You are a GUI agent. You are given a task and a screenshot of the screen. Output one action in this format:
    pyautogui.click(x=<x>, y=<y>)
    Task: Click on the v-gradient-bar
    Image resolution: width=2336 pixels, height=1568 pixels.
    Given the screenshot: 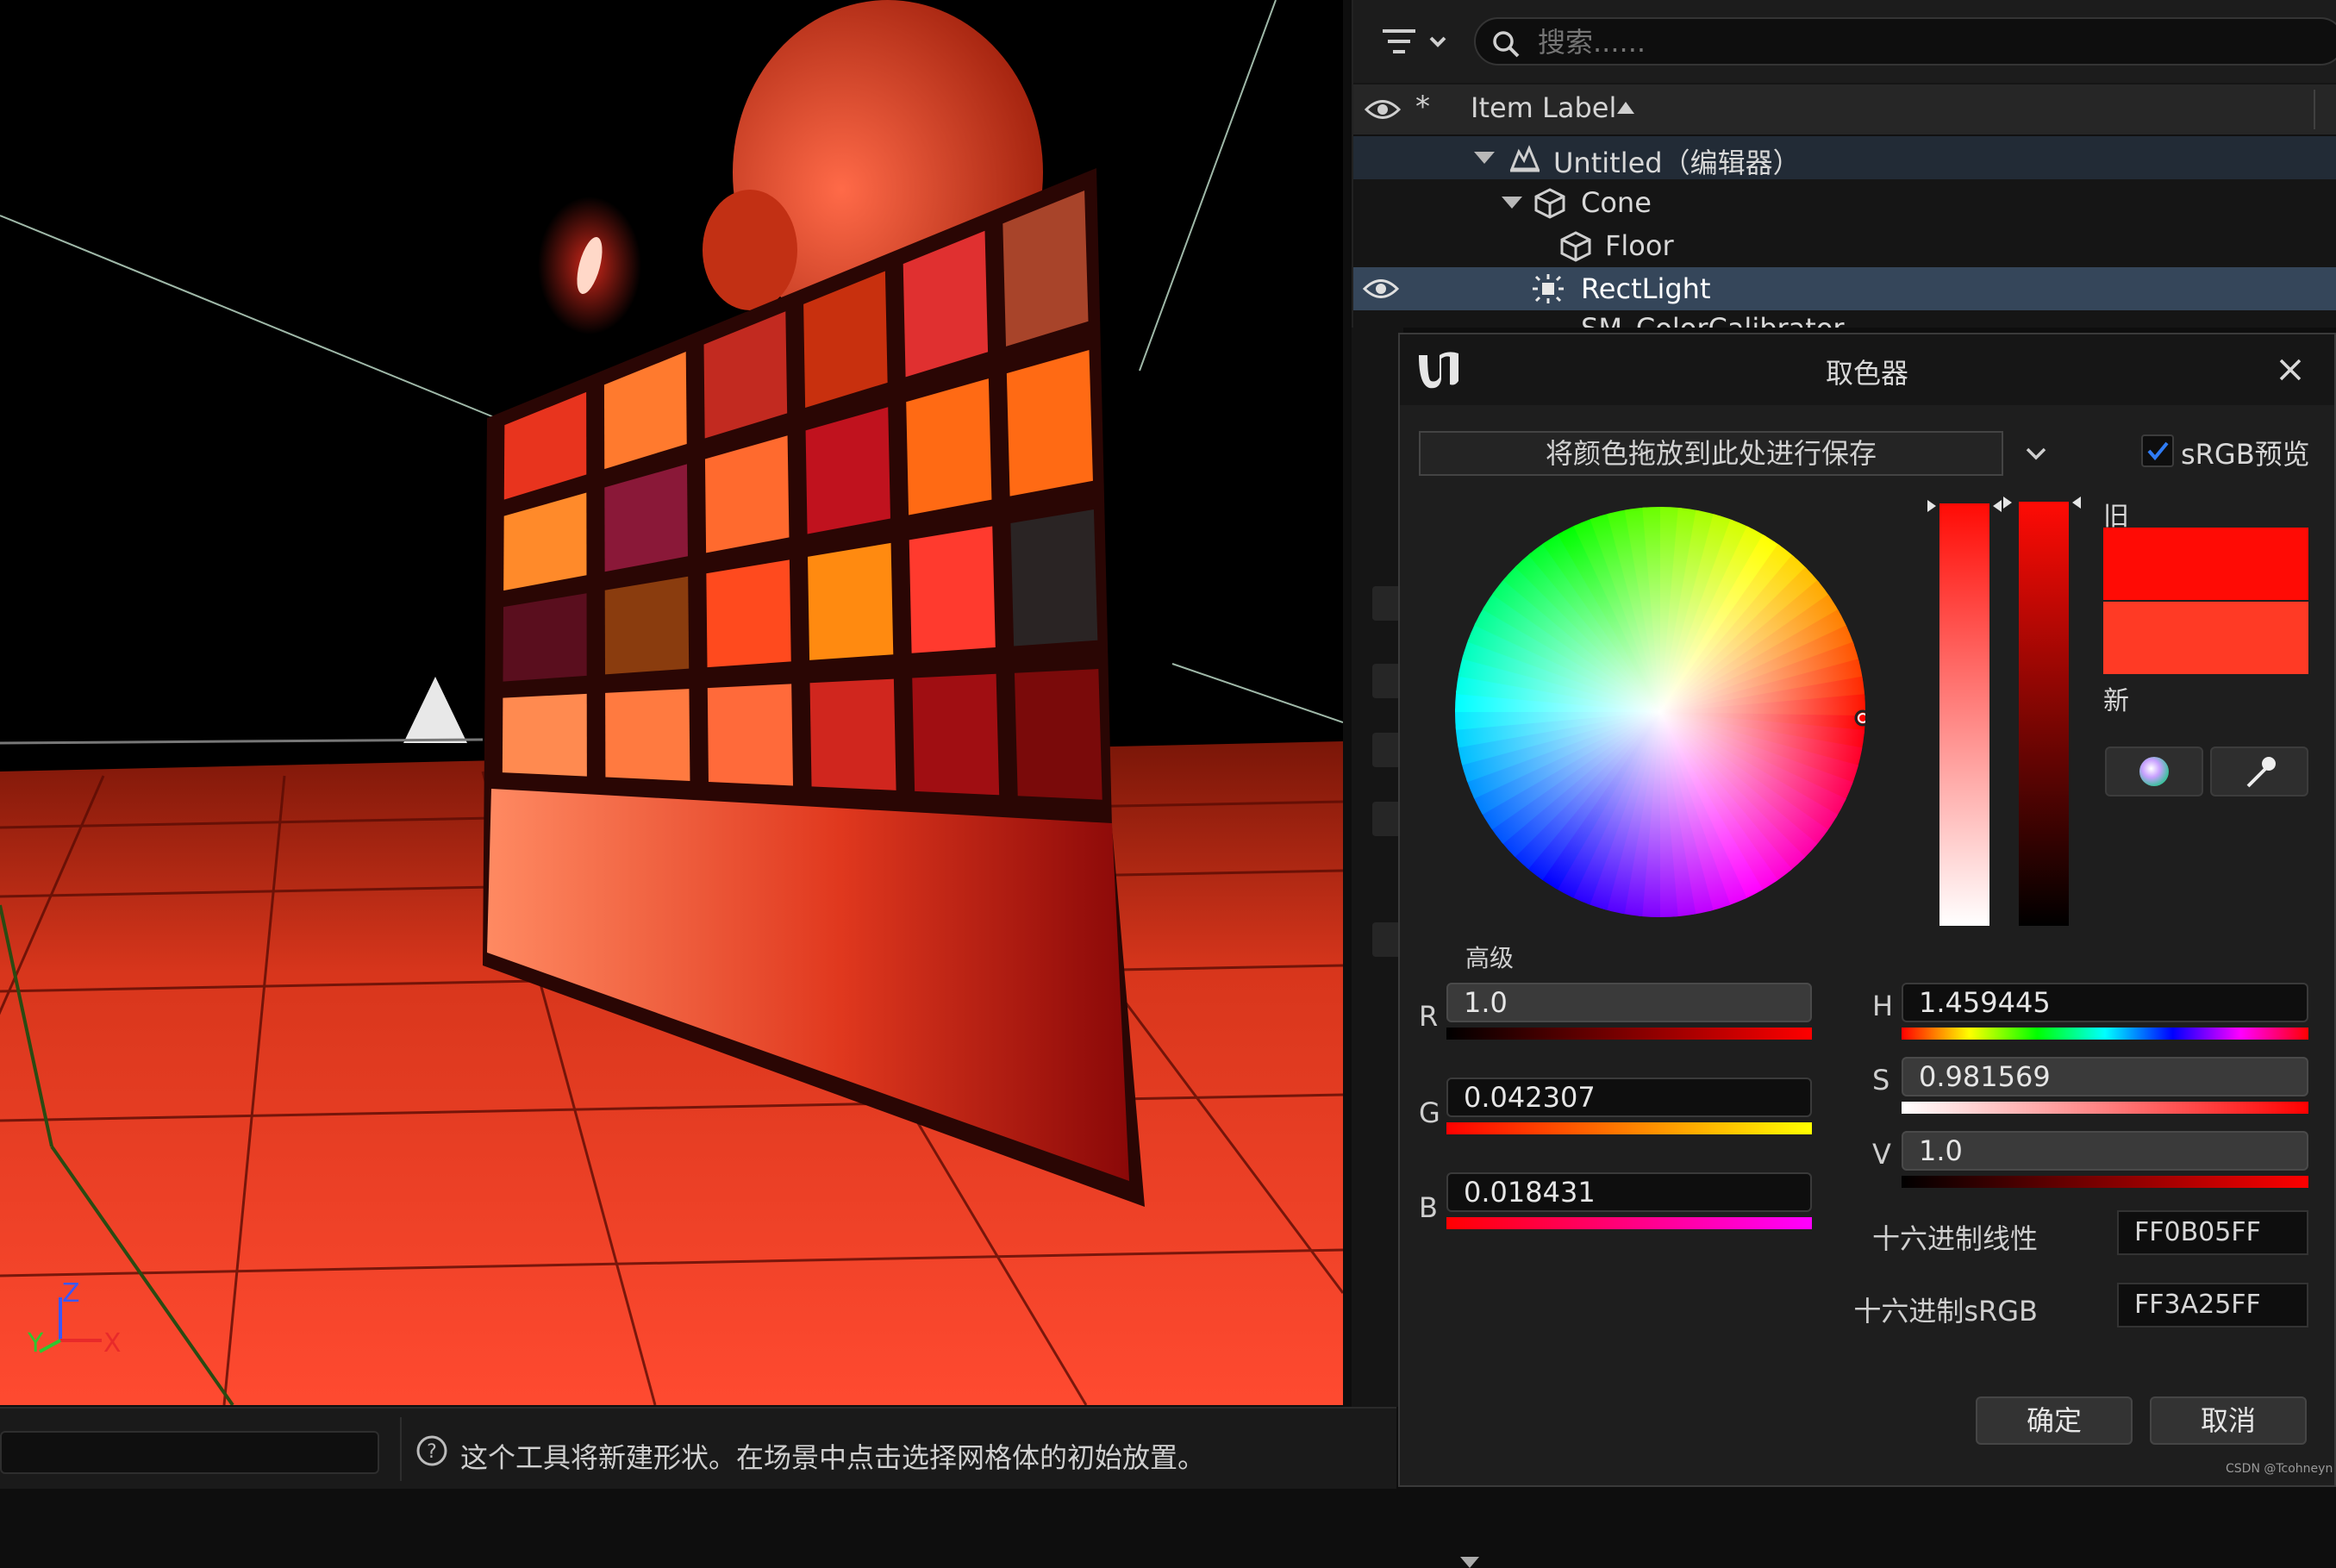 What is the action you would take?
    pyautogui.click(x=2105, y=1182)
    